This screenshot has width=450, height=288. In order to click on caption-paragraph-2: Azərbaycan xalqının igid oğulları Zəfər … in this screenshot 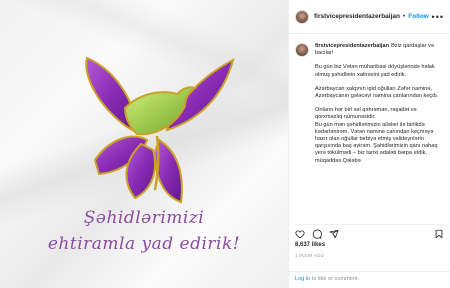, I will do `click(377, 92)`.